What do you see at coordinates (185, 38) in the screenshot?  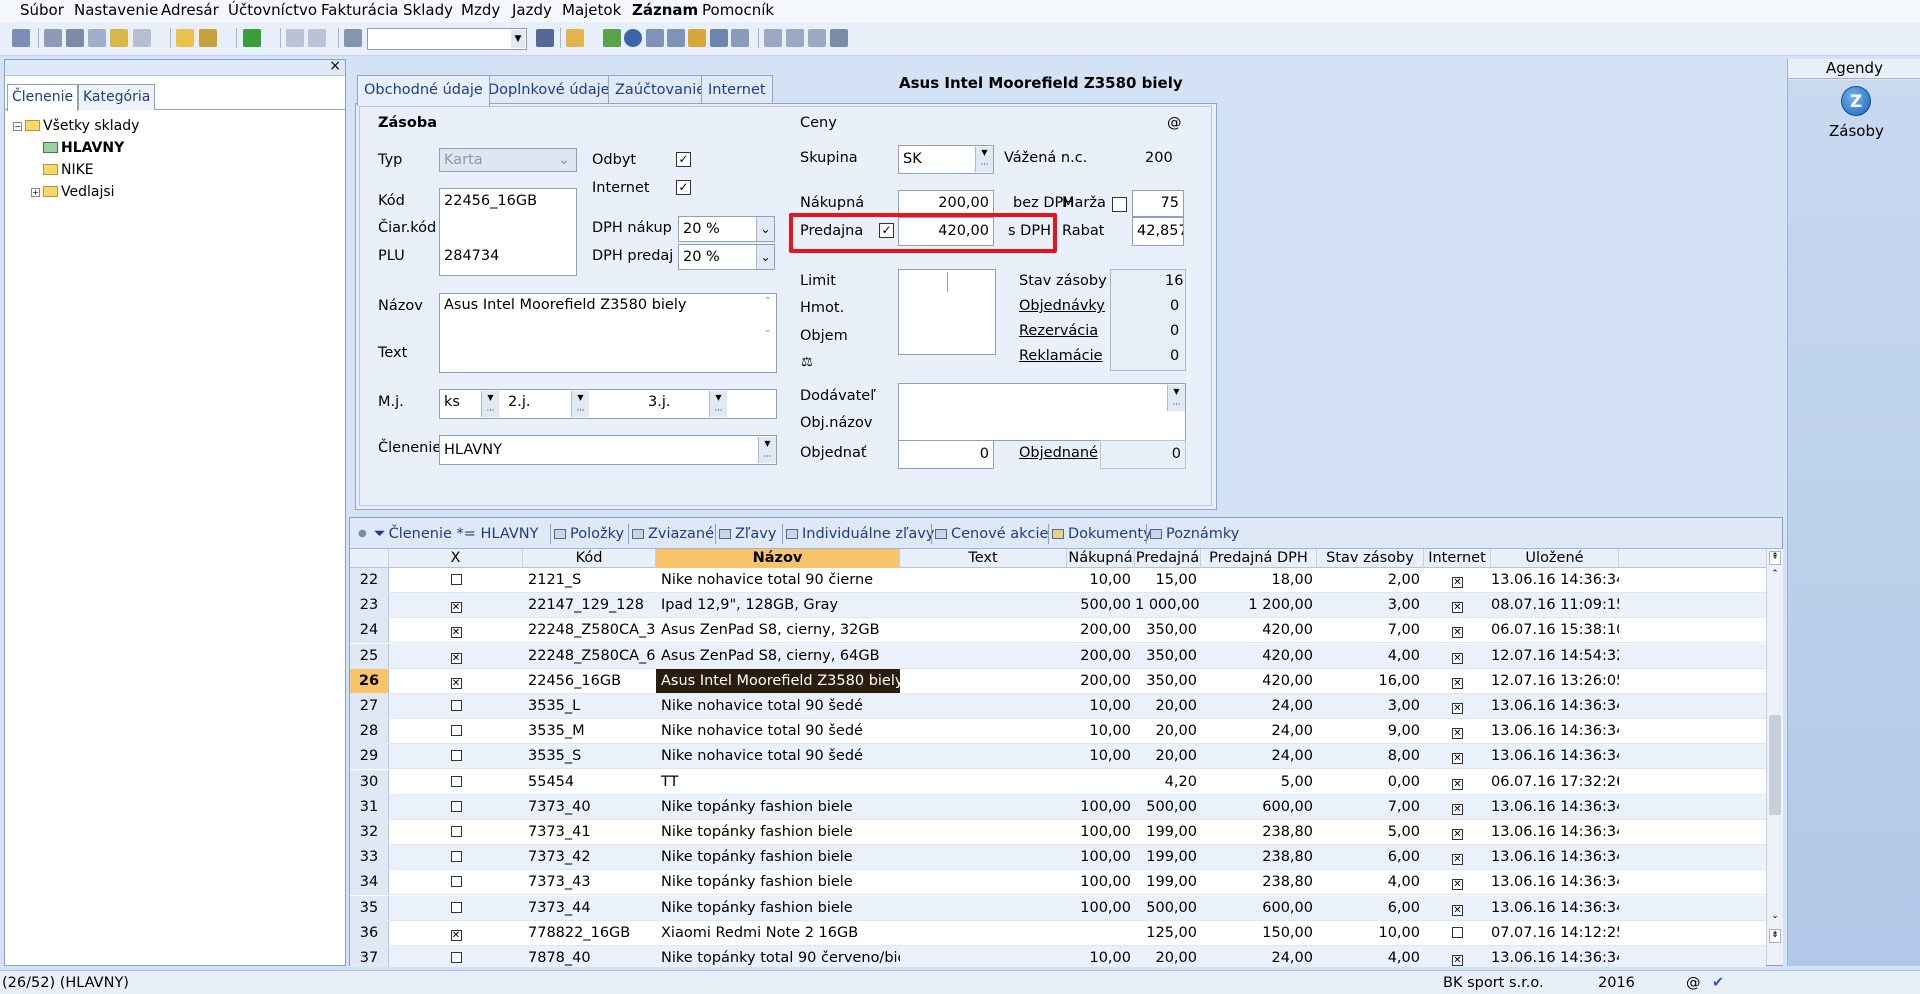 I see `new-record-icon` at bounding box center [185, 38].